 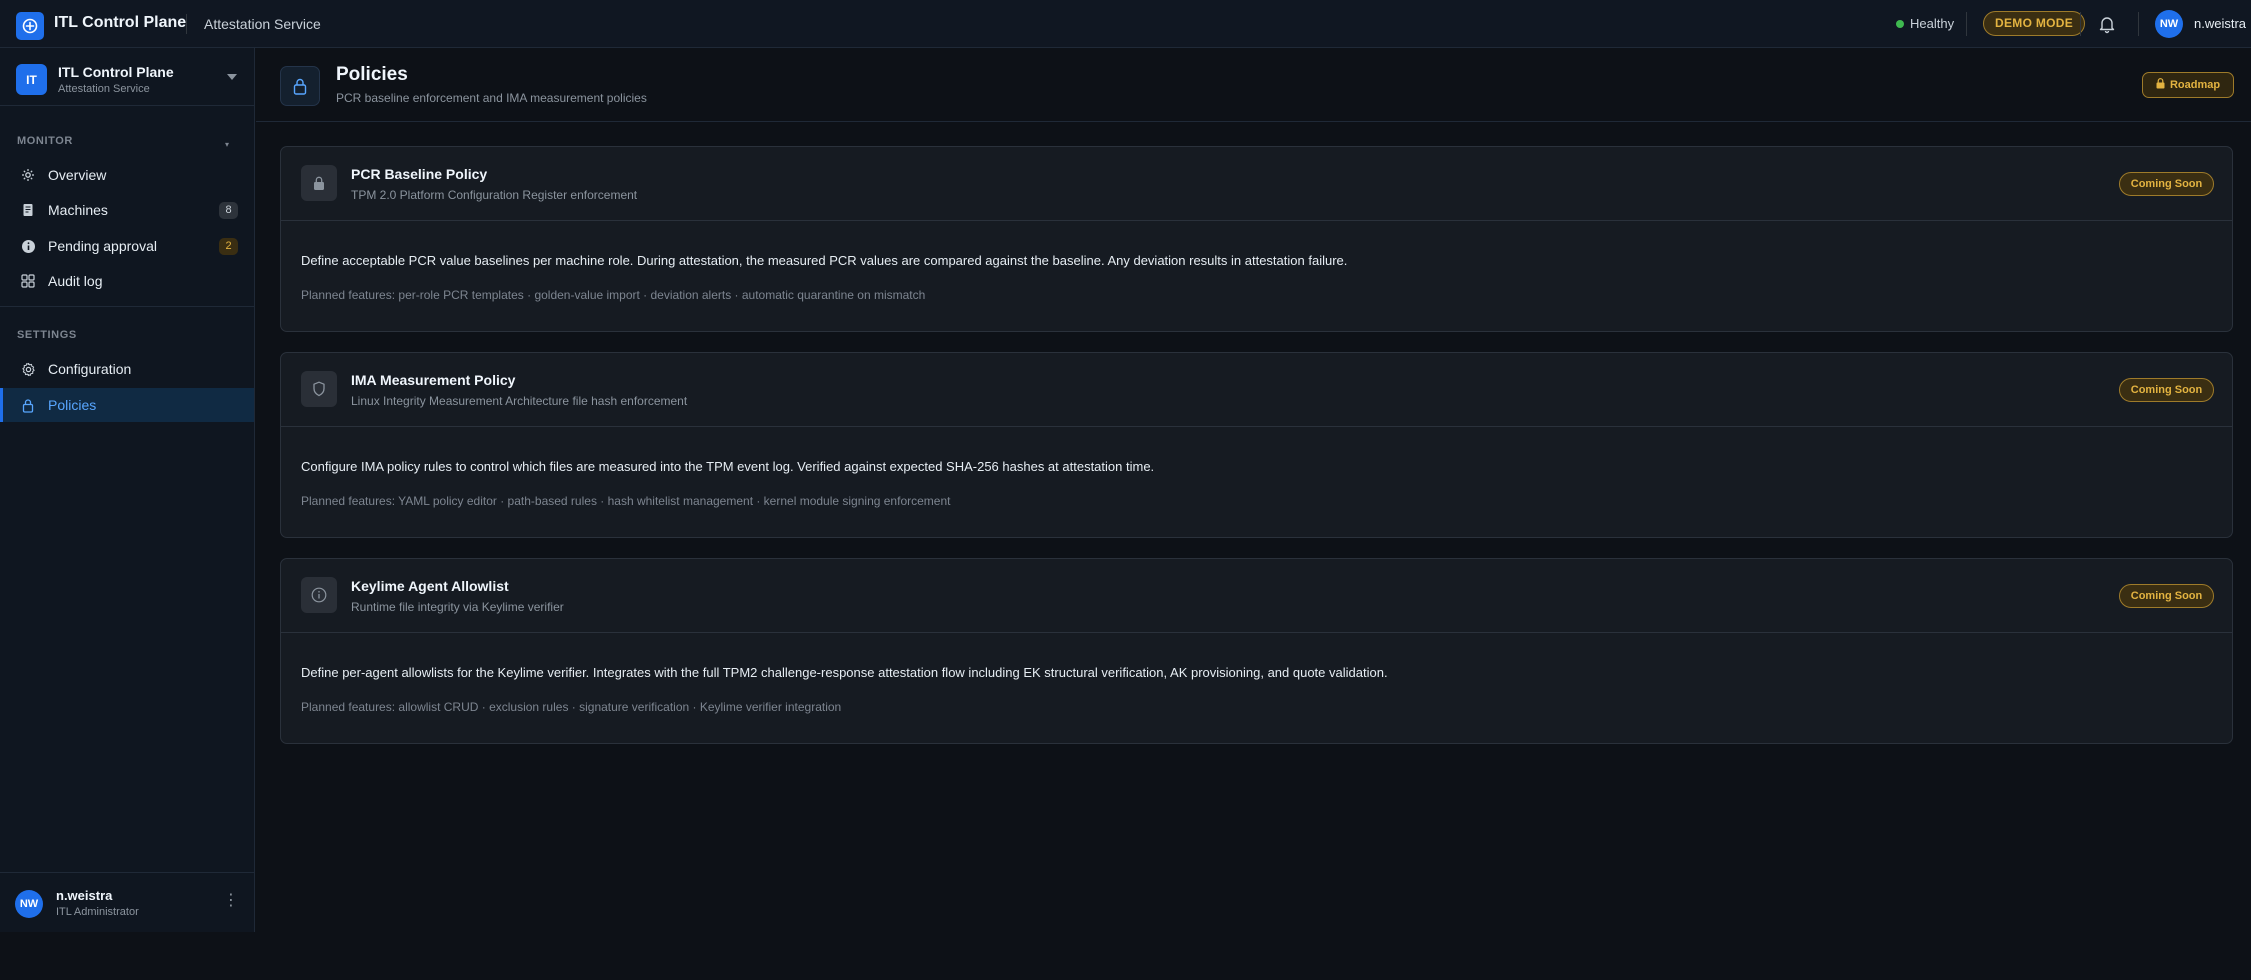 What do you see at coordinates (2107, 24) in the screenshot?
I see `bell-icon` at bounding box center [2107, 24].